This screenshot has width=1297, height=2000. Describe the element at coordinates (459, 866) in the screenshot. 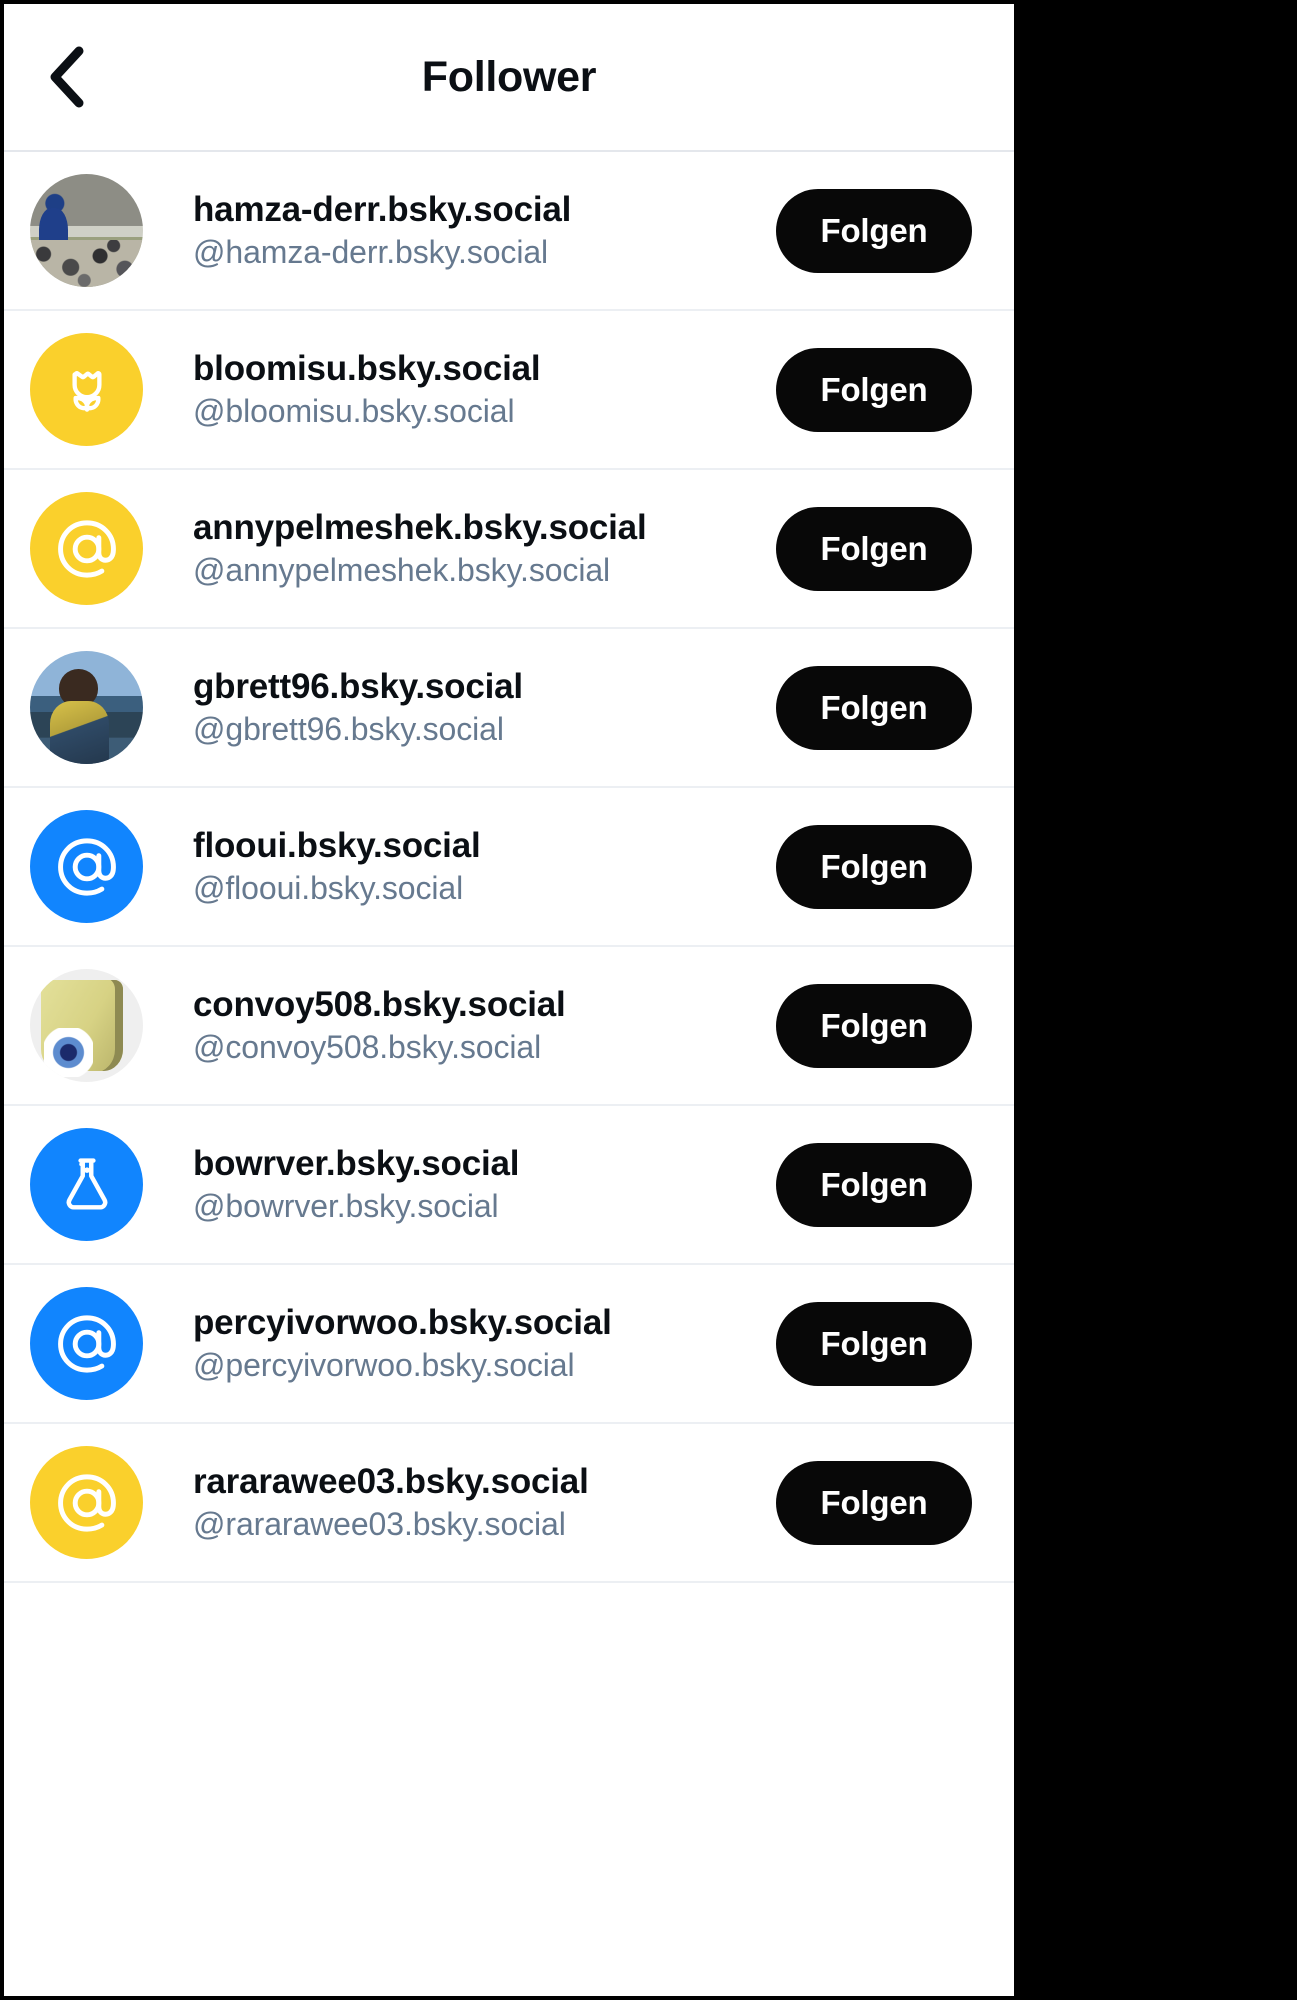

I see `follower-identity: flooui.bsky.social @flooui.bsky.social` at that location.